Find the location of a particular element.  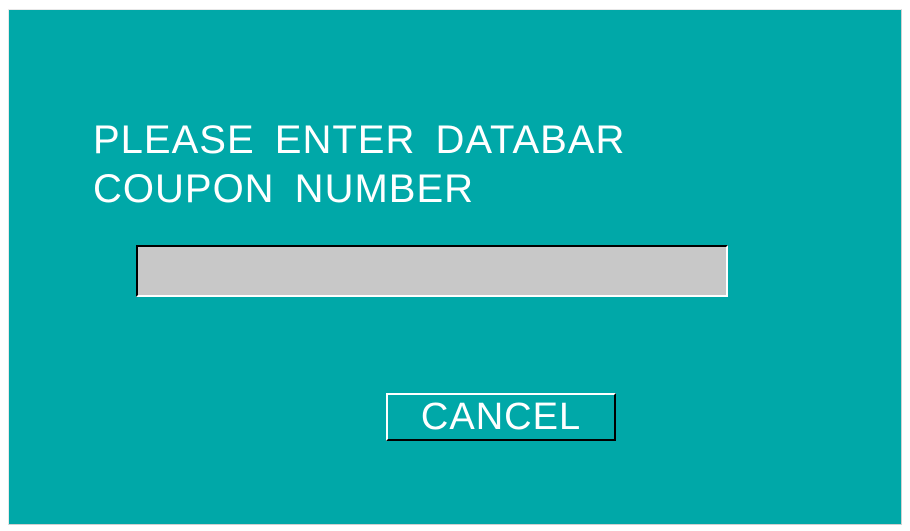

prompt-line-2: COUPON NUMBER is located at coordinates (284, 189).